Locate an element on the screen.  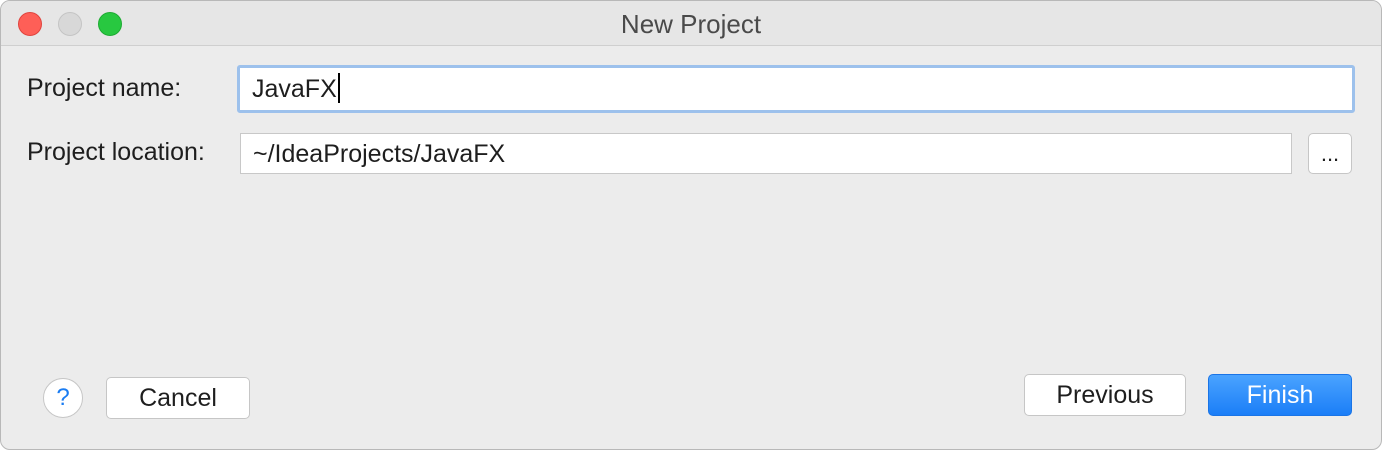
project-name-label: Project name: is located at coordinates (104, 88).